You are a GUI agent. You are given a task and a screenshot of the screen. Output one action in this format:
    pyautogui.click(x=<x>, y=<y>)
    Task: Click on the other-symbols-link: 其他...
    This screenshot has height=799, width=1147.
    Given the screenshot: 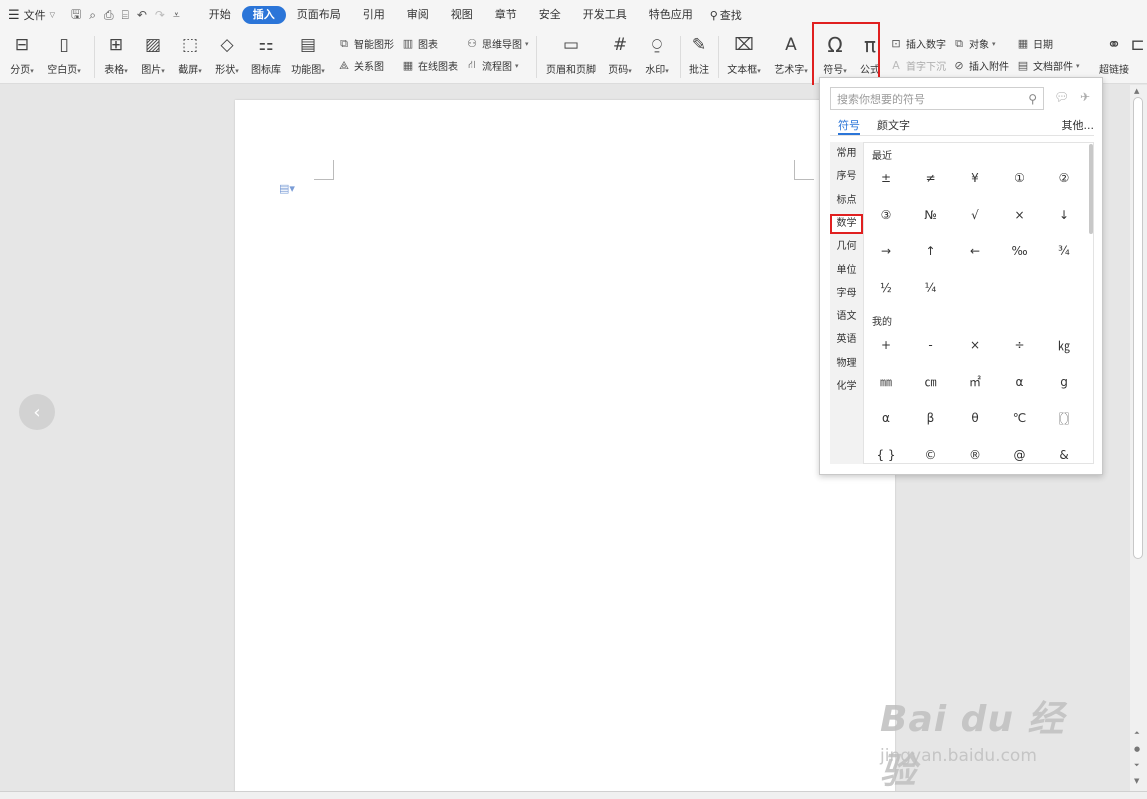 What is the action you would take?
    pyautogui.click(x=1078, y=125)
    